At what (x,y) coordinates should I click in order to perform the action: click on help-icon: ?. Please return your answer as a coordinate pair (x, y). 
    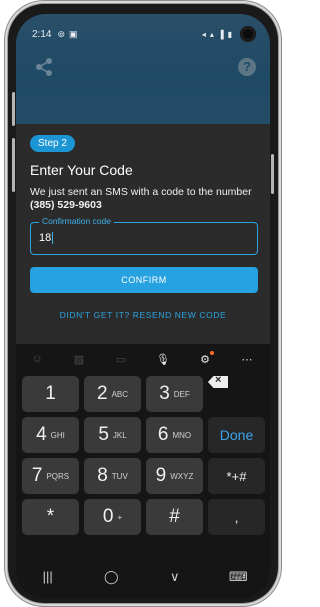
    Looking at the image, I should click on (247, 67).